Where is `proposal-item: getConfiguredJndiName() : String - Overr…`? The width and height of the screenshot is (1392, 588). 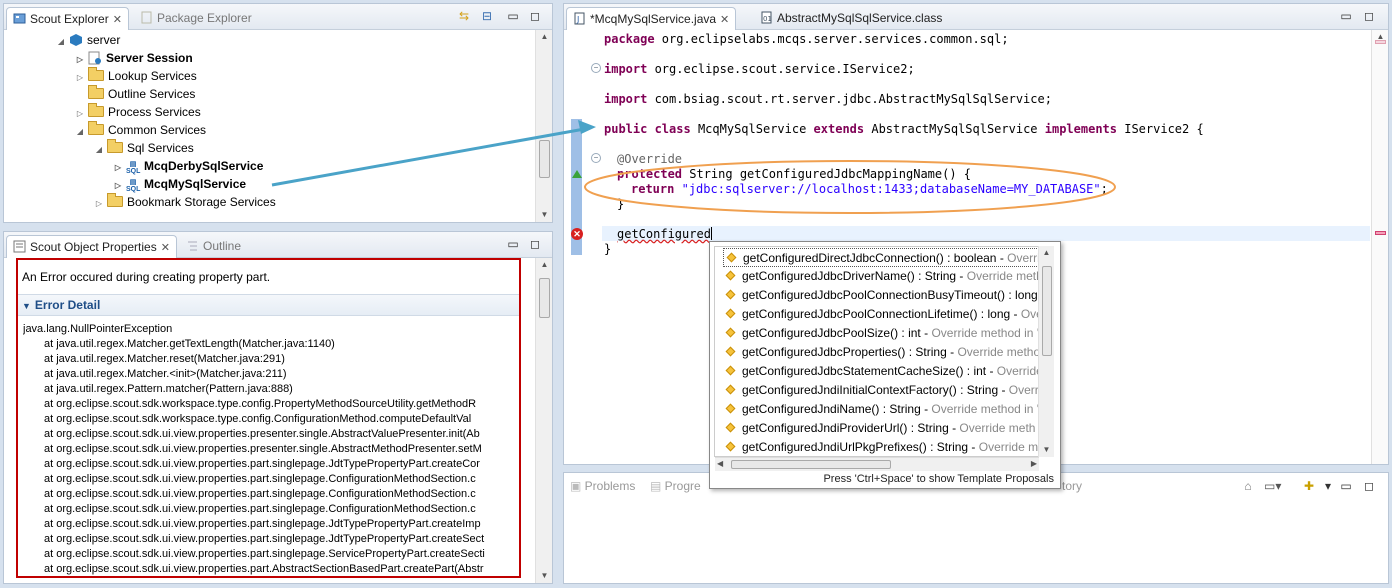 proposal-item: getConfiguredJndiName() : String - Overr… is located at coordinates (886, 409).